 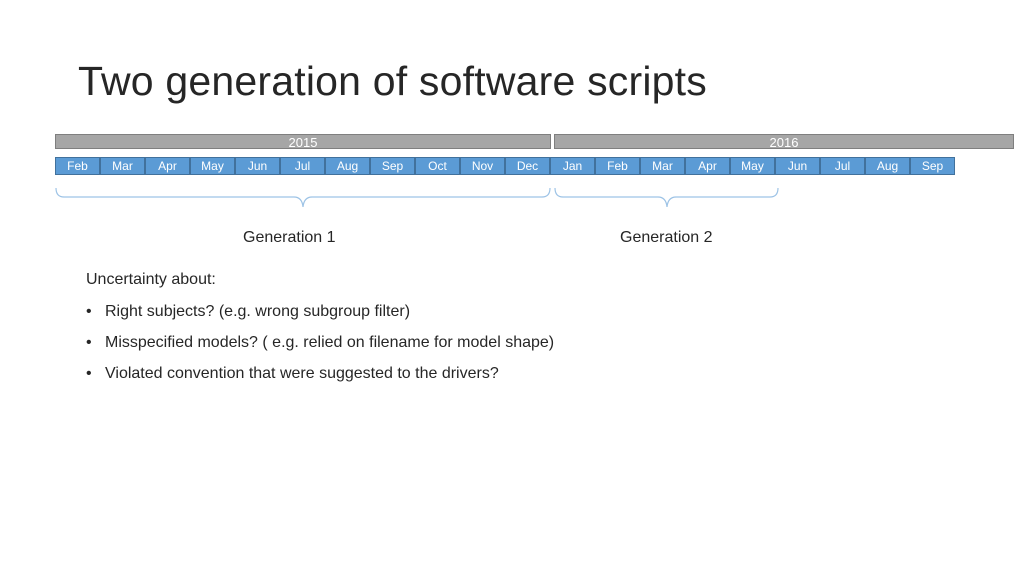 I want to click on generation-1-label: Generation 1, so click(x=289, y=237).